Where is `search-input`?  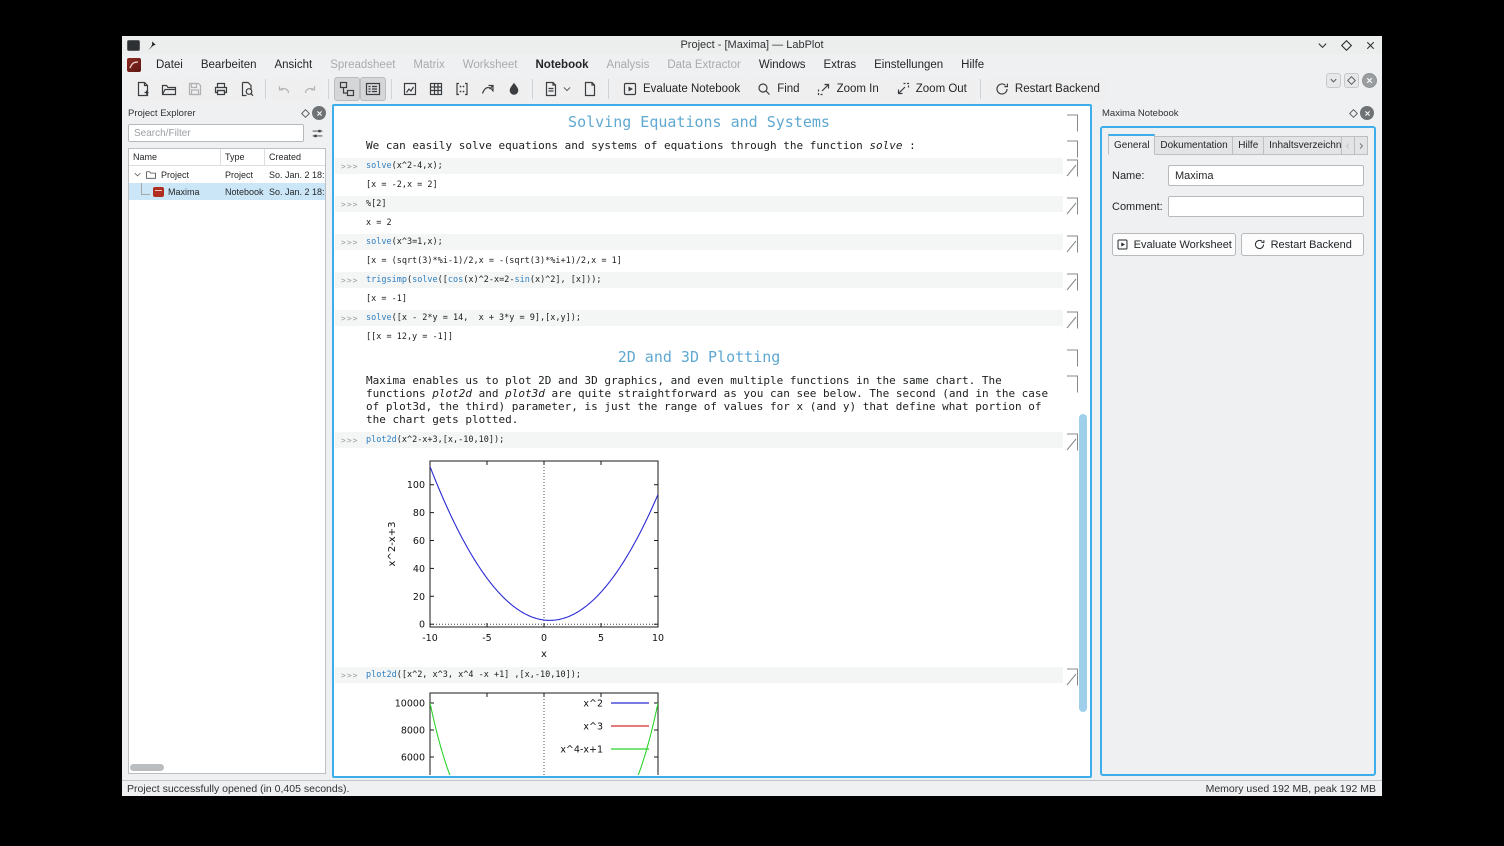
search-input is located at coordinates (216, 133).